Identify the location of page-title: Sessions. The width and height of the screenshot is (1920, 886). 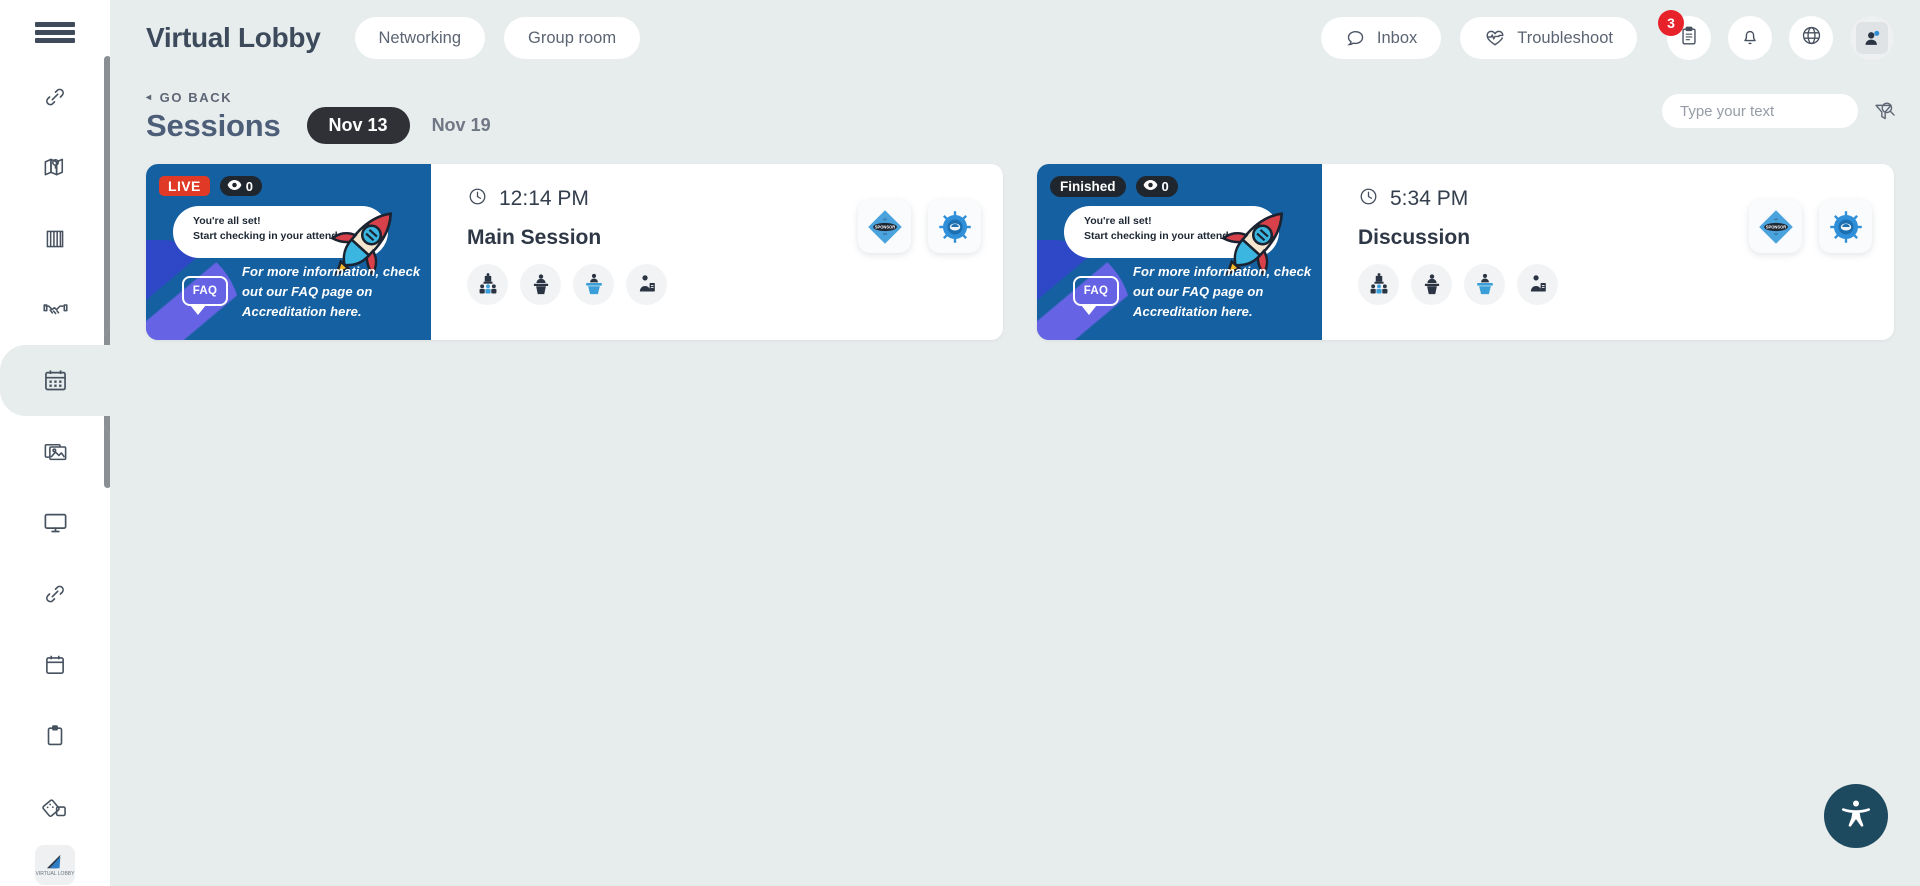
(213, 125).